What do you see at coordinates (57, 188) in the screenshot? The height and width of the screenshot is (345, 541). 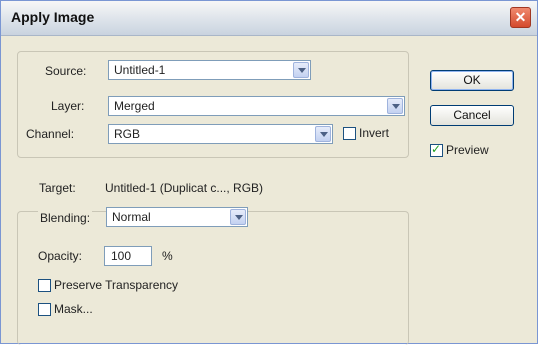 I see `target-label: Target:` at bounding box center [57, 188].